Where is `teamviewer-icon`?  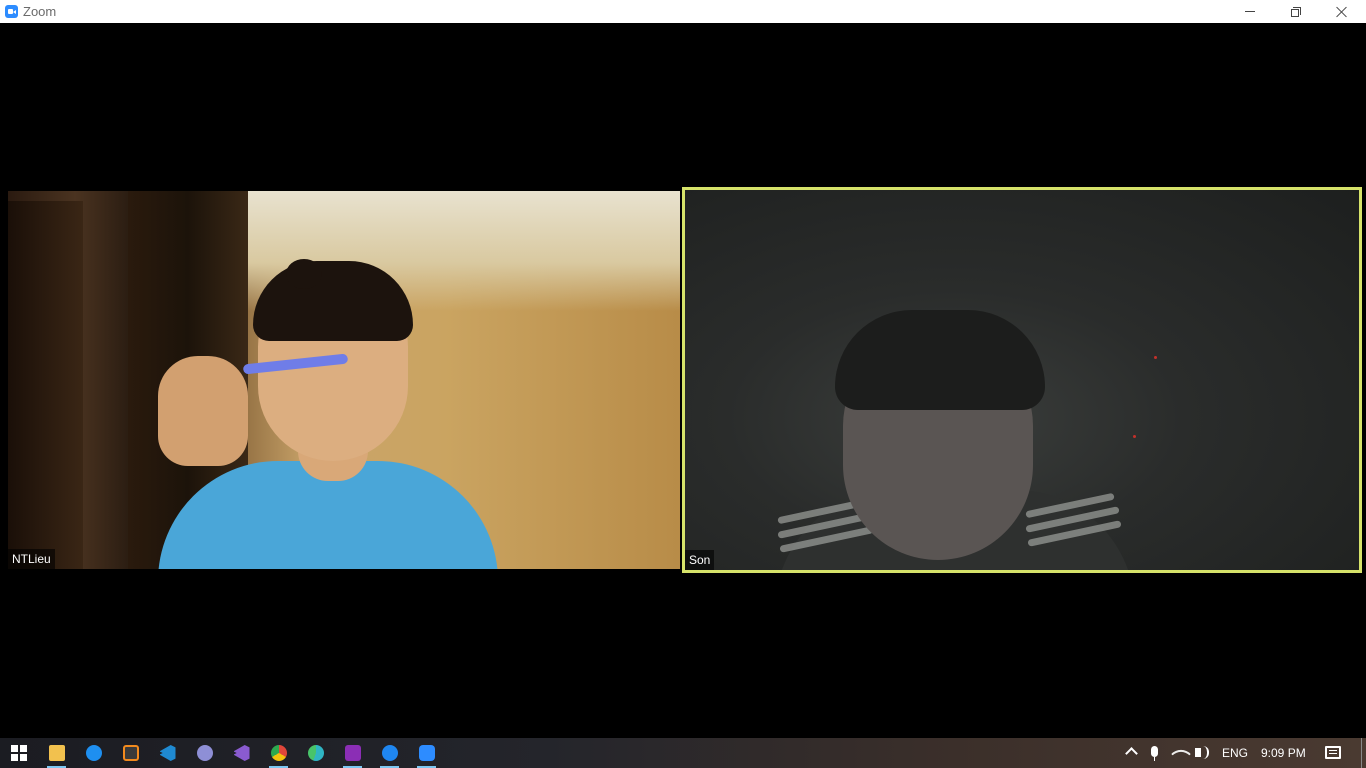 teamviewer-icon is located at coordinates (93, 753).